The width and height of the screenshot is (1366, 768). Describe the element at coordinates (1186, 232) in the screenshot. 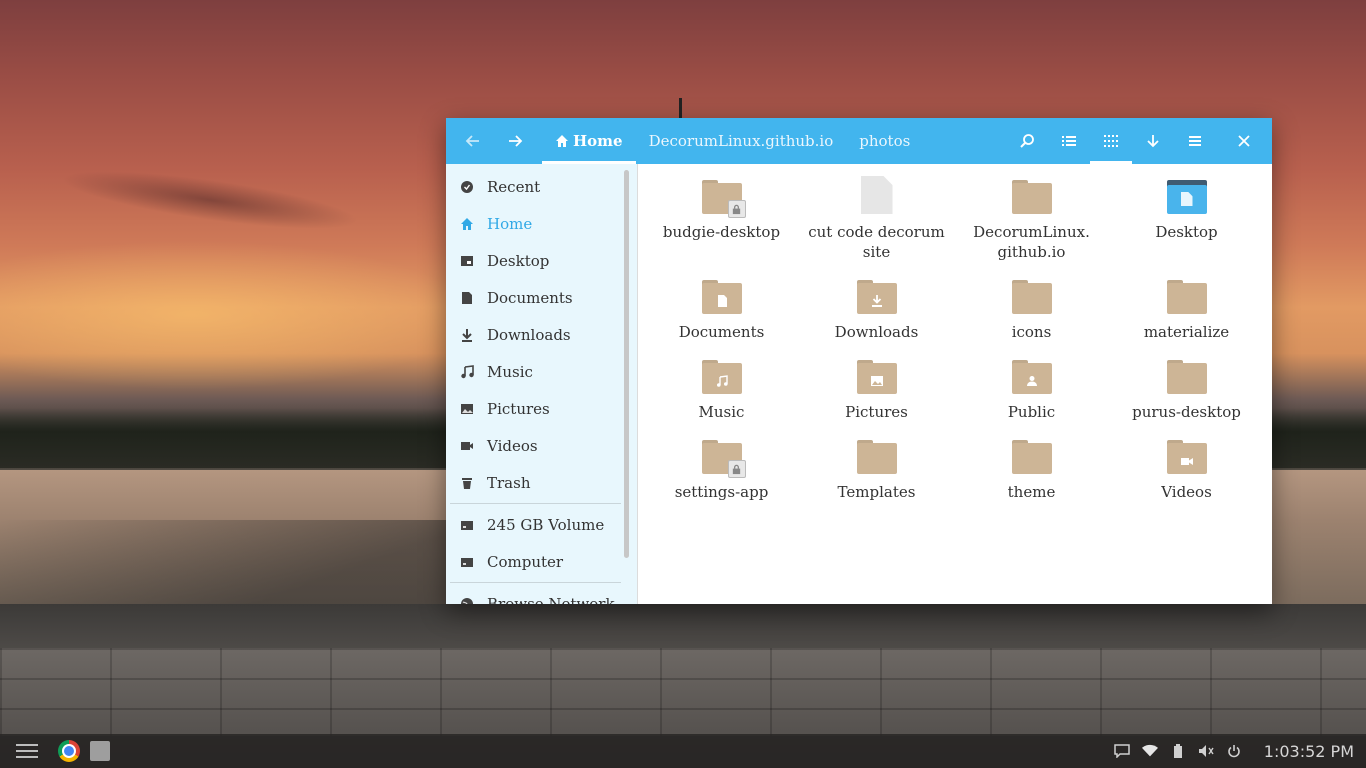

I see `file-name: Desktop` at that location.